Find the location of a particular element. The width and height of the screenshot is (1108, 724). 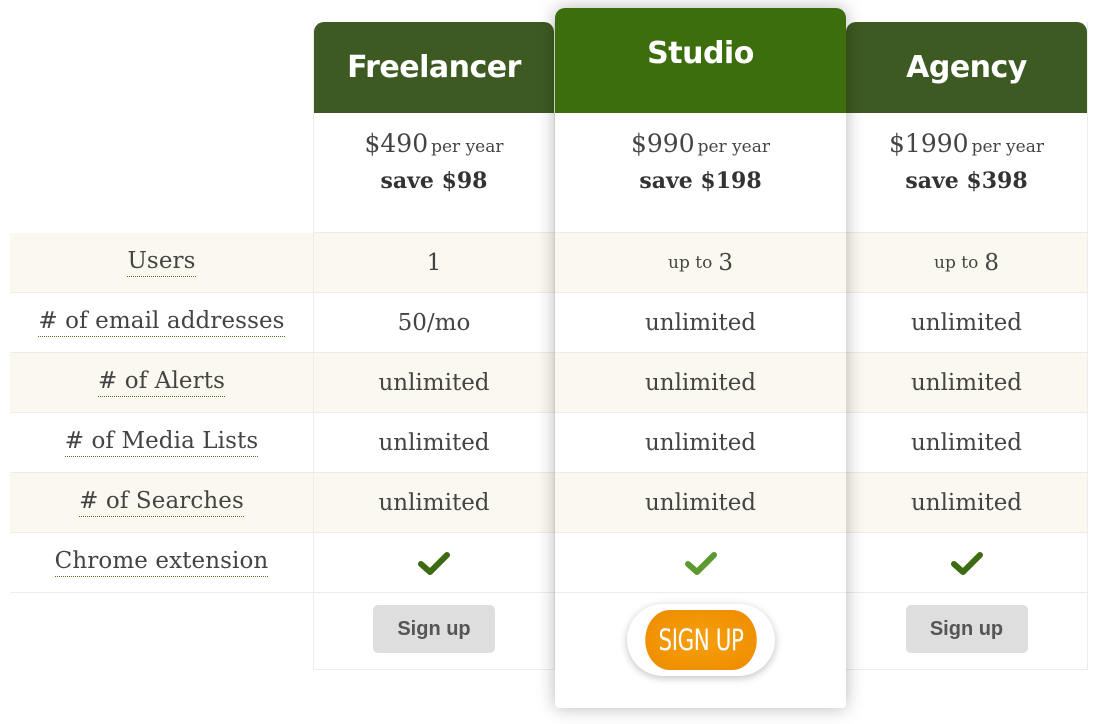

sign-up-button-agency: Sign up is located at coordinates (966, 629).